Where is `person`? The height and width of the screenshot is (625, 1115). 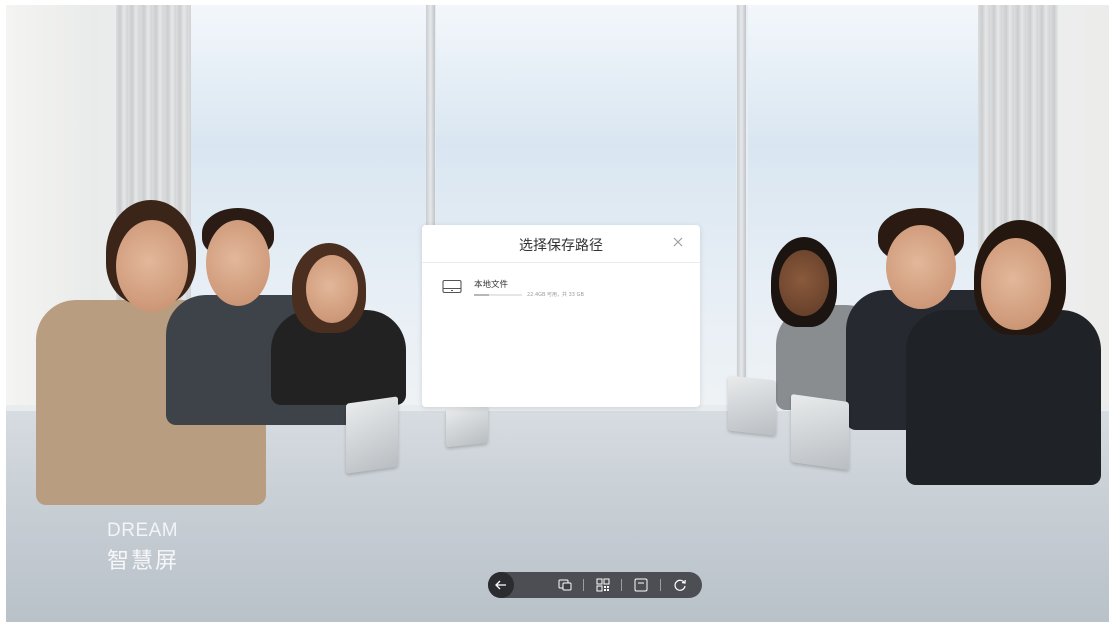
person is located at coordinates (1003, 397).